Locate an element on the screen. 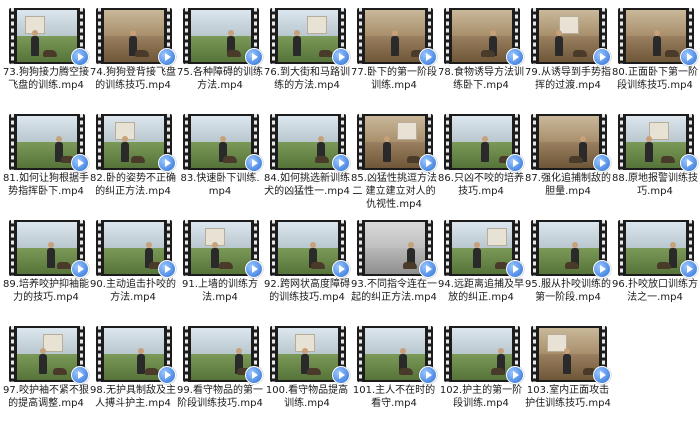 The height and width of the screenshot is (424, 700). video-file-tile: 76.到大街和马路训练的方法.mp4 is located at coordinates (307, 53).